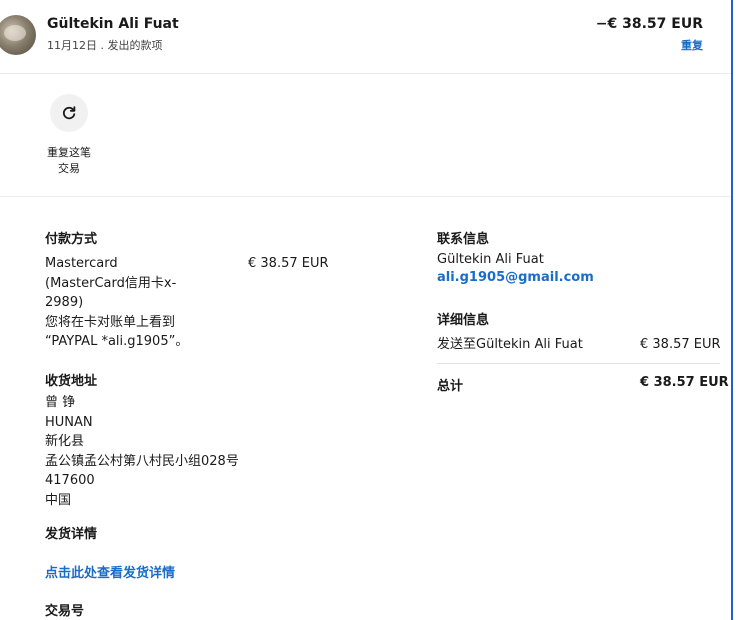 The image size is (753, 620). I want to click on transaction-id-title: 交易号, so click(65, 611).